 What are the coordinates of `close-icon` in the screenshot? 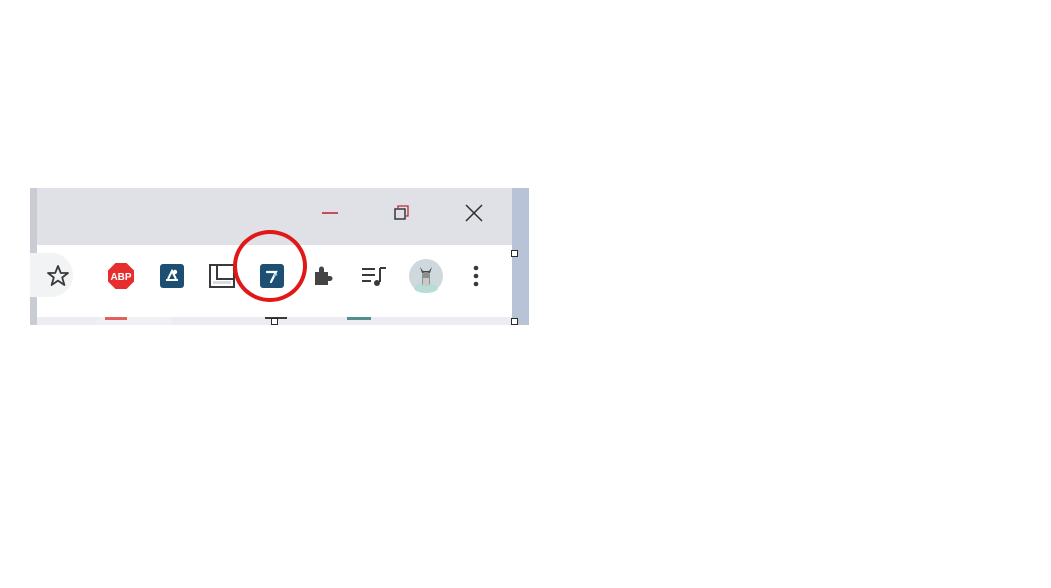 It's located at (474, 213).